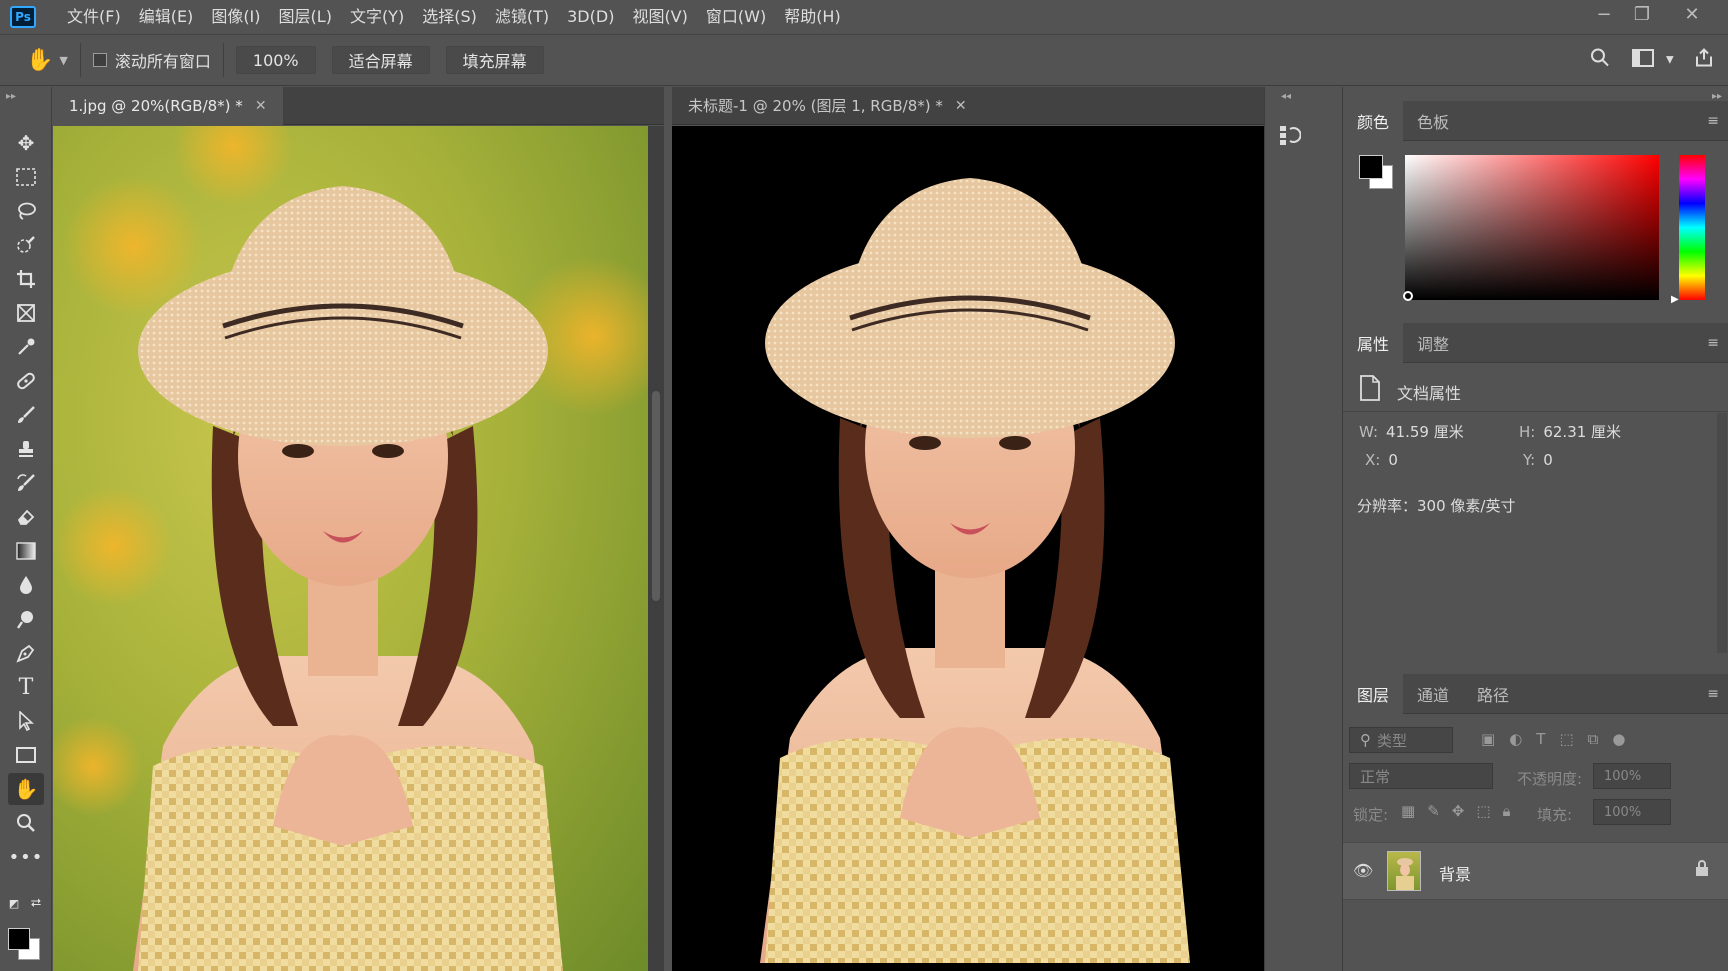  Describe the element at coordinates (1493, 694) in the screenshot. I see `tab-paths: 路径` at that location.